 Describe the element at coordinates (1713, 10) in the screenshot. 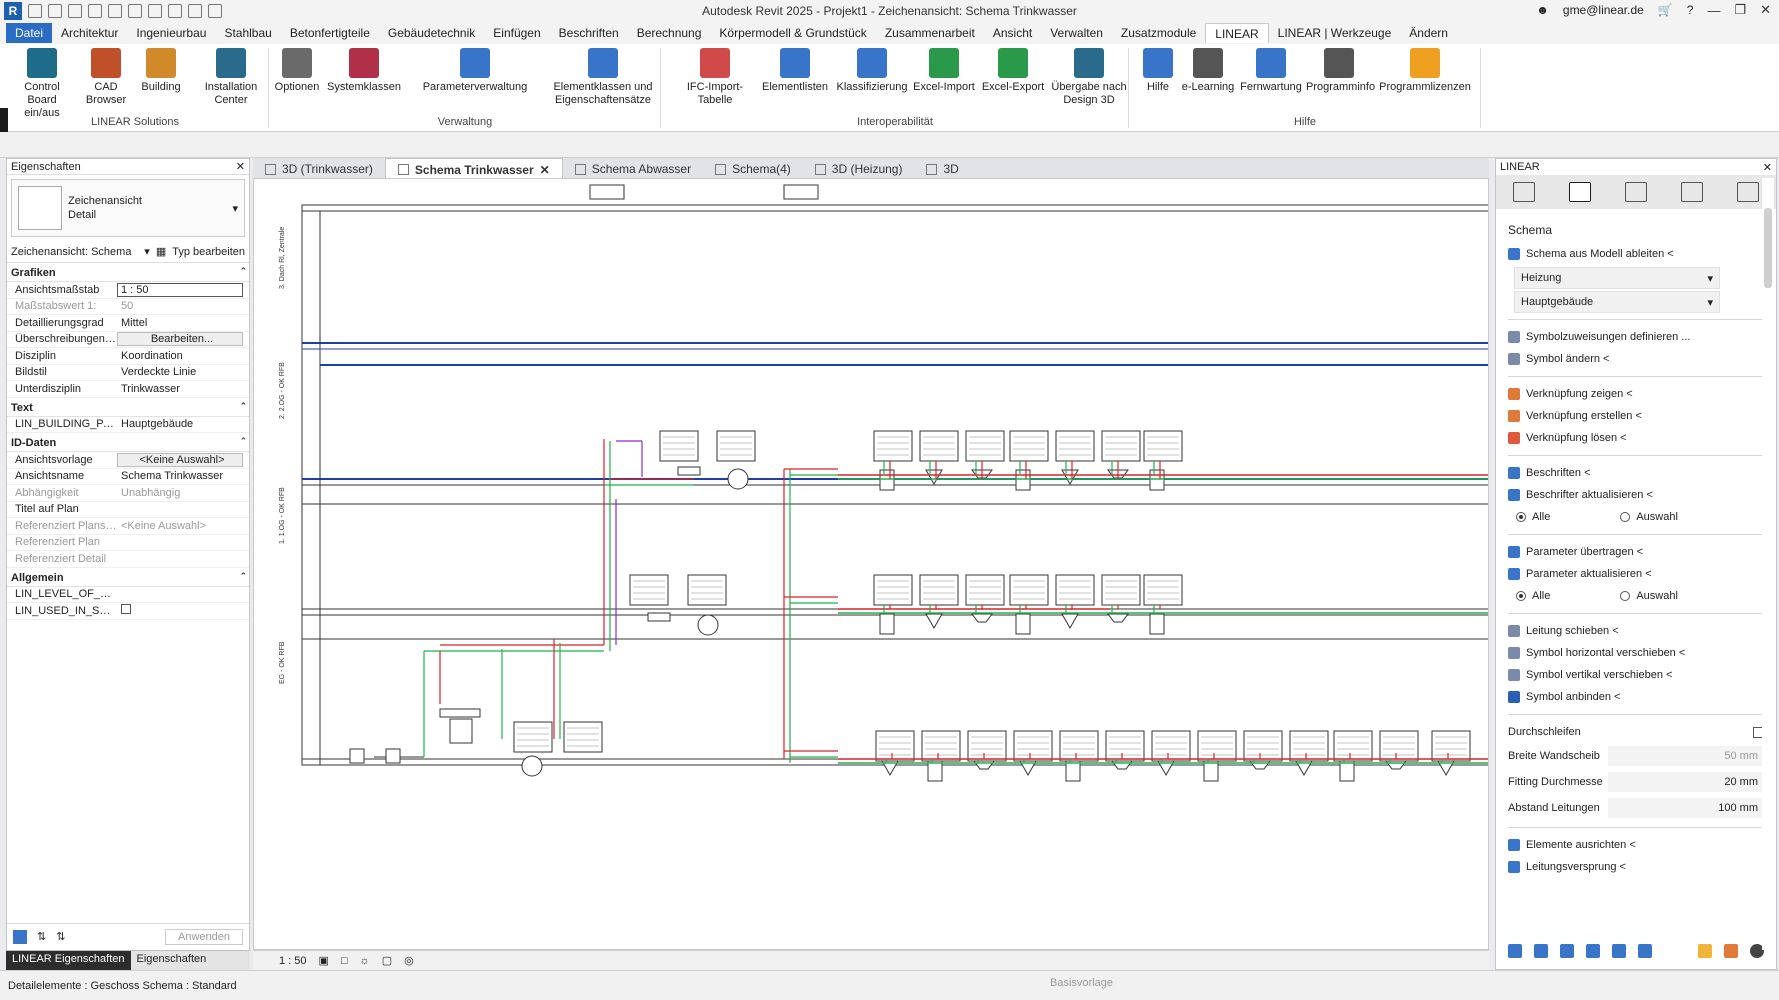

I see `minimize-icon: —` at that location.